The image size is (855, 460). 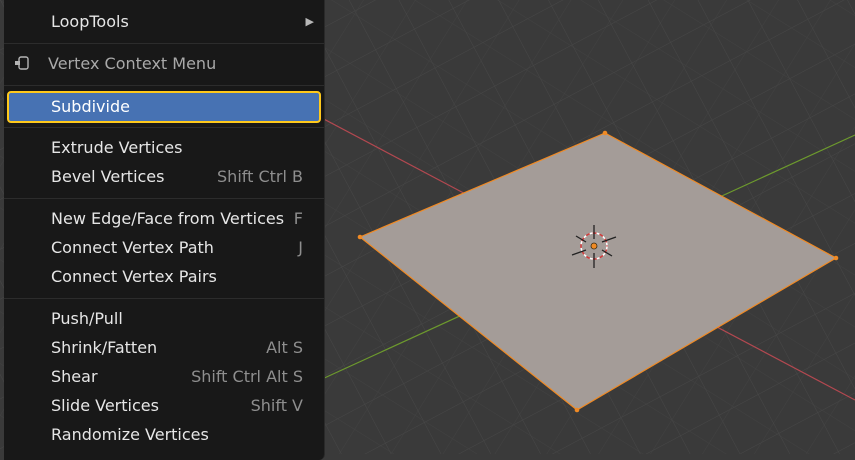 I want to click on submenu-arrow-icon: ▶, so click(x=309, y=21).